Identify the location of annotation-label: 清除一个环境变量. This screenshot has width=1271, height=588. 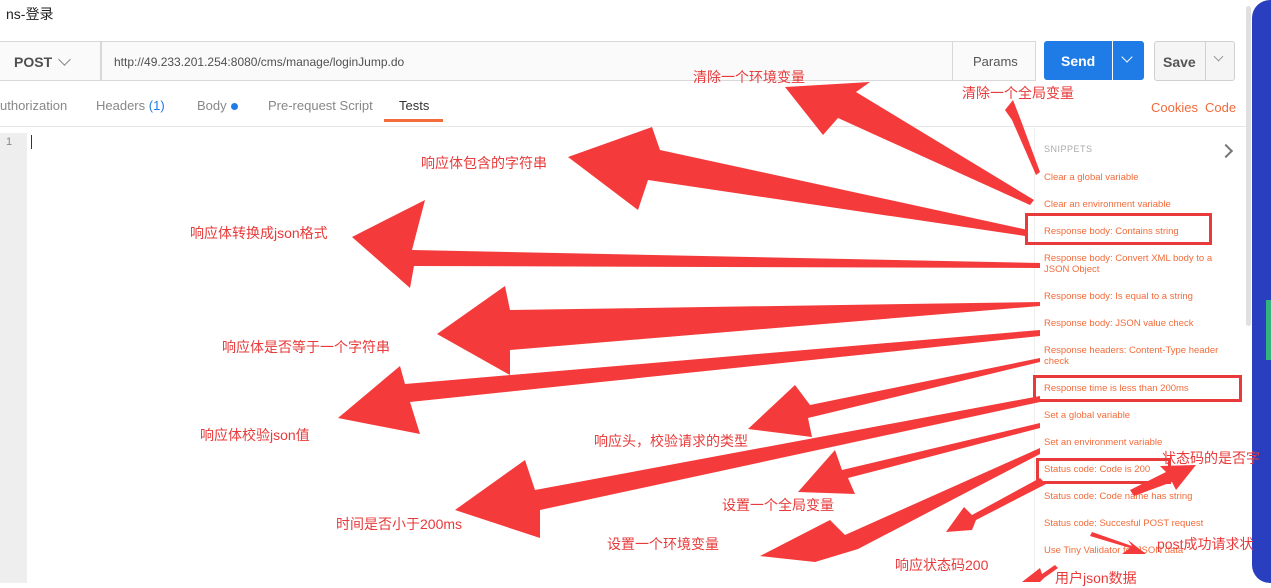
(749, 77).